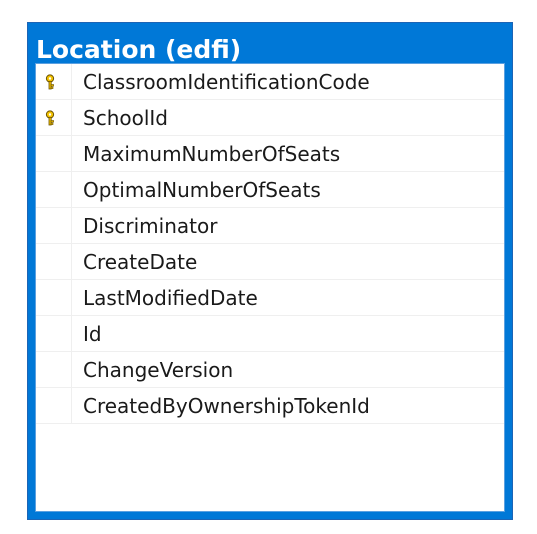  I want to click on column-row: SchoolId, so click(270, 118).